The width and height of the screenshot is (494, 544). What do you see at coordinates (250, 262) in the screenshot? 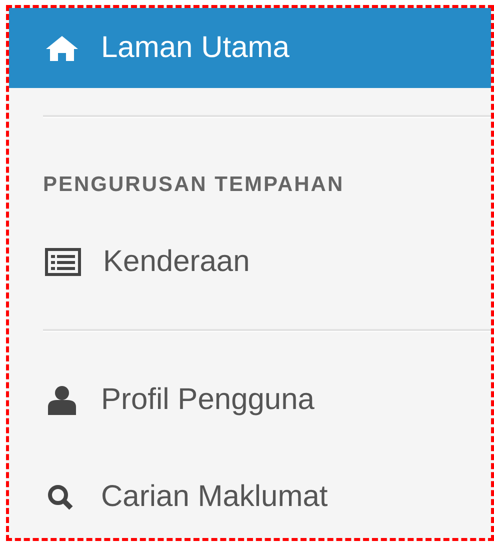
I see `nav-link: Kenderaan` at bounding box center [250, 262].